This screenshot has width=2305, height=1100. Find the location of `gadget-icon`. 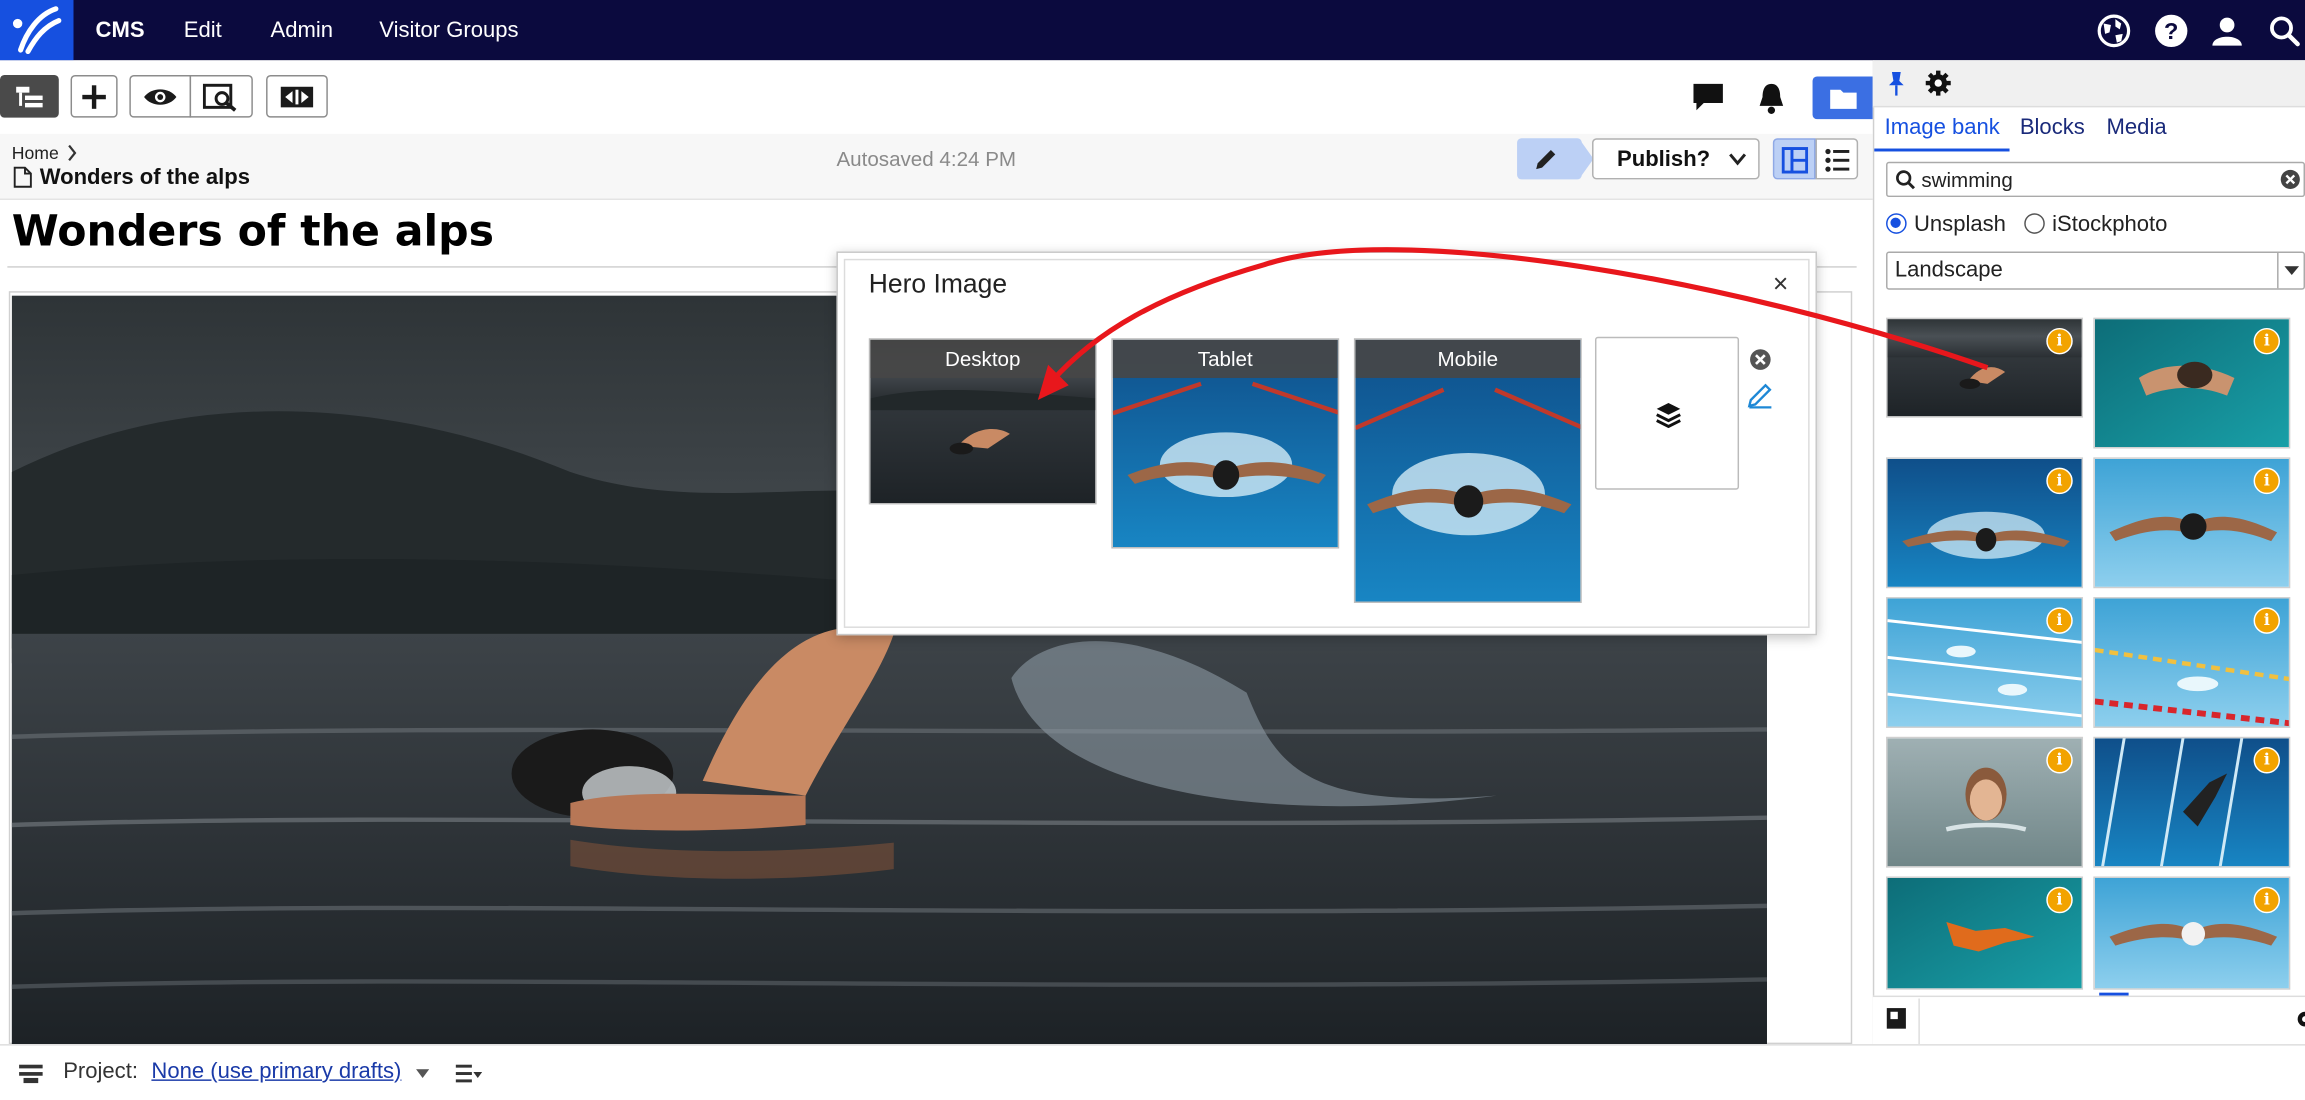

gadget-icon is located at coordinates (1896, 1018).